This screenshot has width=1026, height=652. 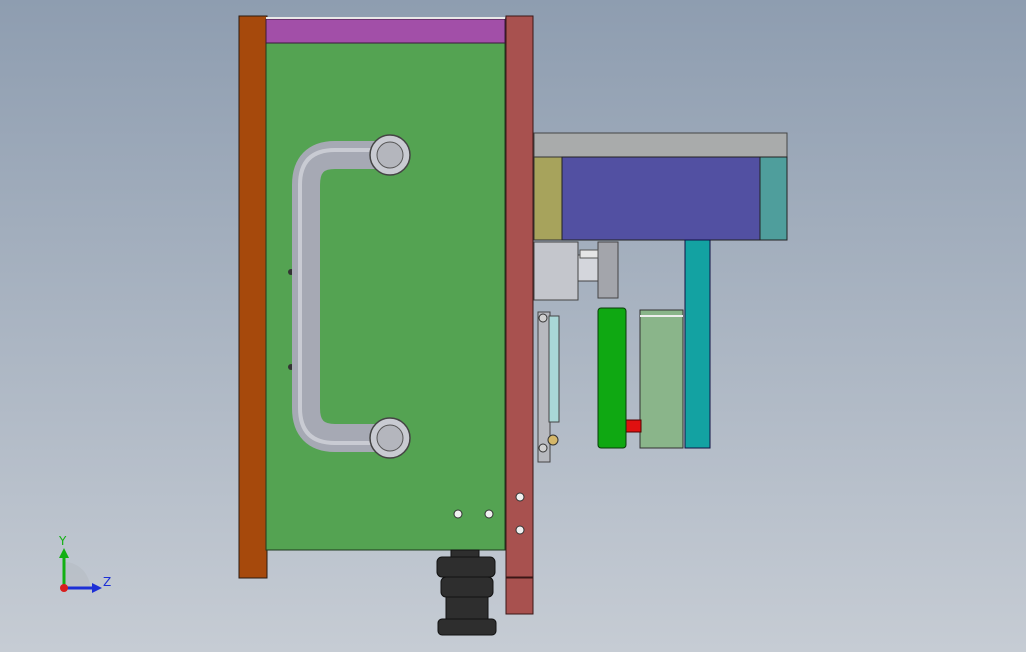 What do you see at coordinates (548, 198) in the screenshot?
I see `spacer-block` at bounding box center [548, 198].